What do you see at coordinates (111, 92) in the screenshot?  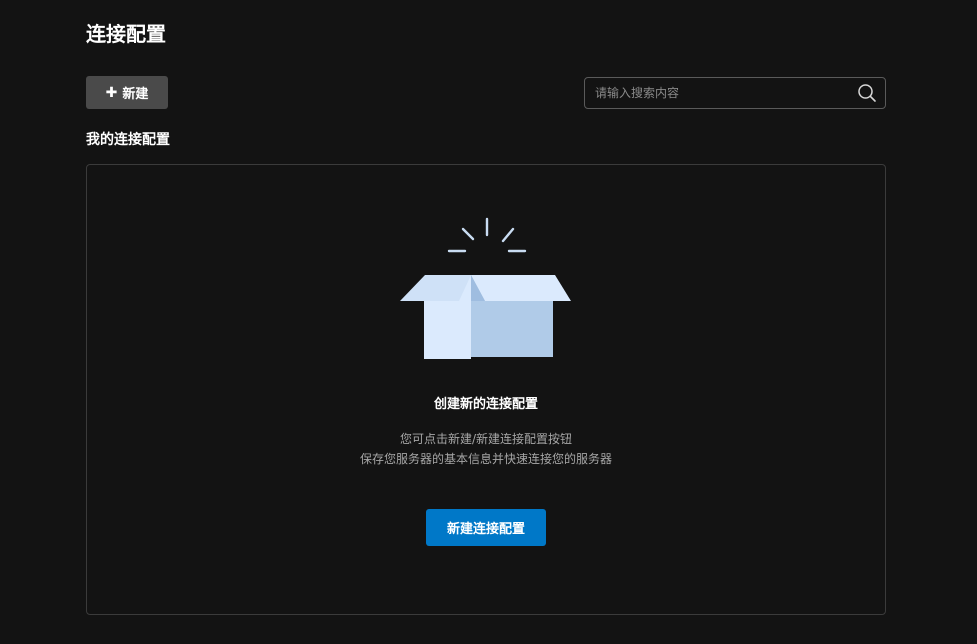 I see `plus-icon: ✚` at bounding box center [111, 92].